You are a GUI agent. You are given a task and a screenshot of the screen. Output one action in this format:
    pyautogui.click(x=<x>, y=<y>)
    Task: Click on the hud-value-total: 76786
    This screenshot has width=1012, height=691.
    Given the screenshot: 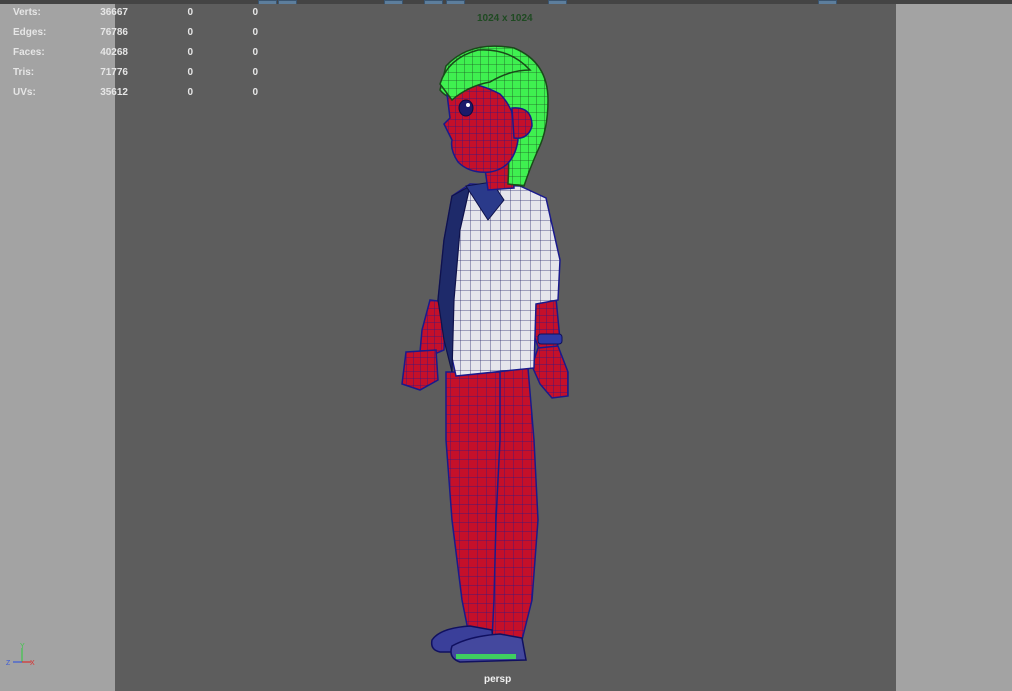 What is the action you would take?
    pyautogui.click(x=114, y=32)
    